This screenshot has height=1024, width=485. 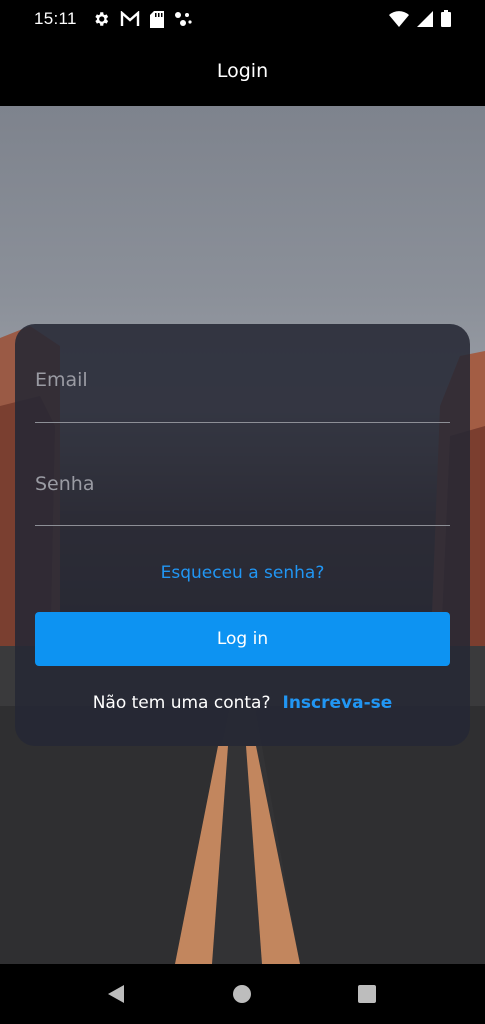 What do you see at coordinates (116, 994) in the screenshot?
I see `back-icon` at bounding box center [116, 994].